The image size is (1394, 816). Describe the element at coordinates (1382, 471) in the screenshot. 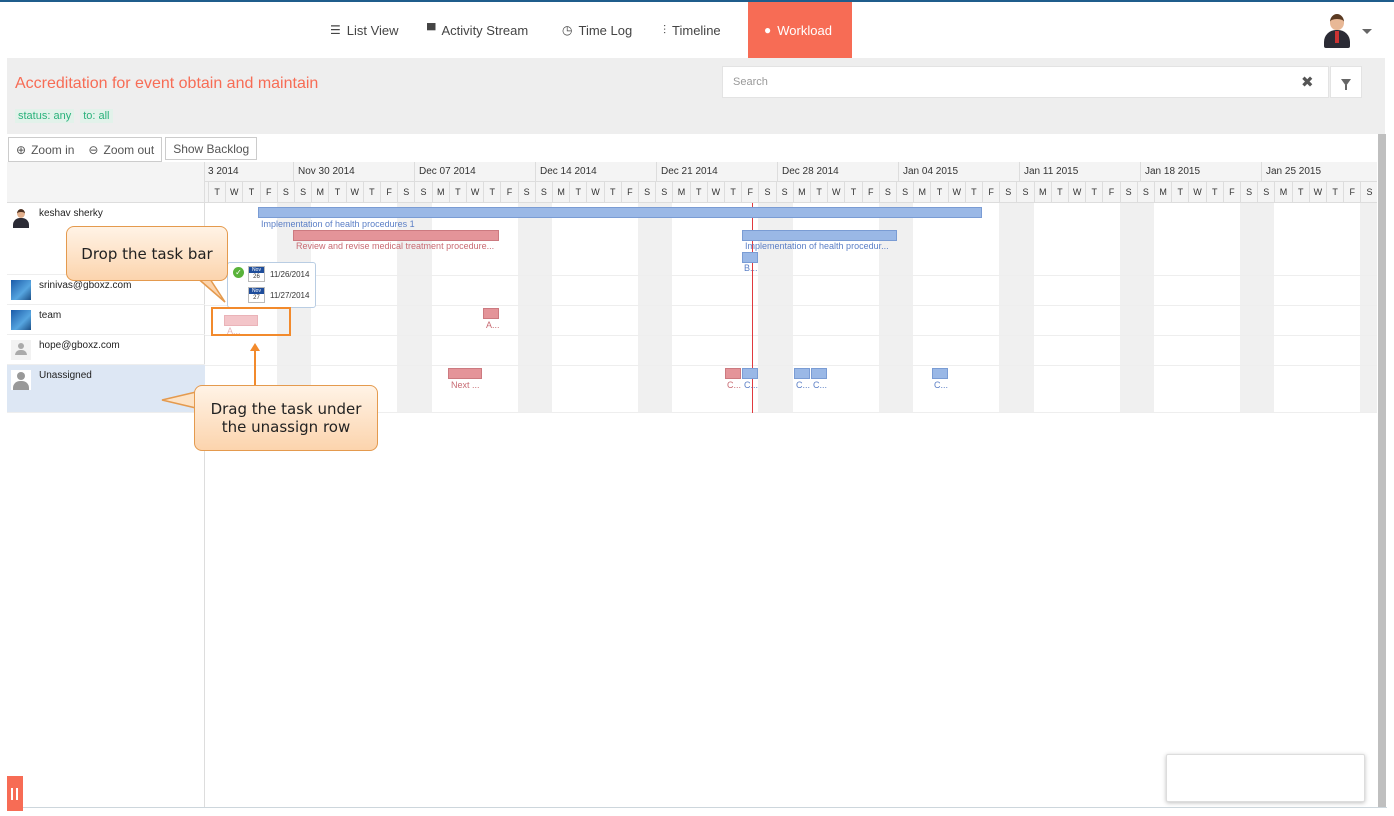

I see `vertical-scrollbar` at that location.